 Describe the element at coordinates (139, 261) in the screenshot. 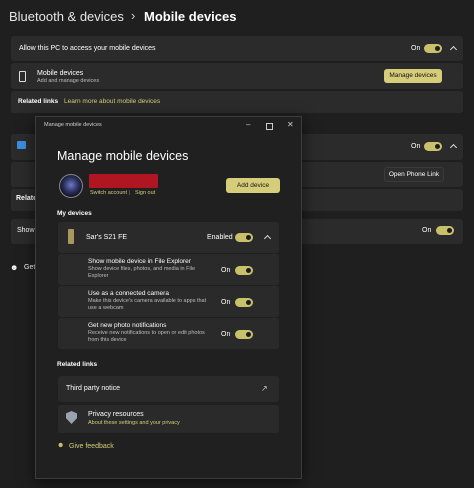

I see `option-title: Show mobile device in File Explorer` at that location.